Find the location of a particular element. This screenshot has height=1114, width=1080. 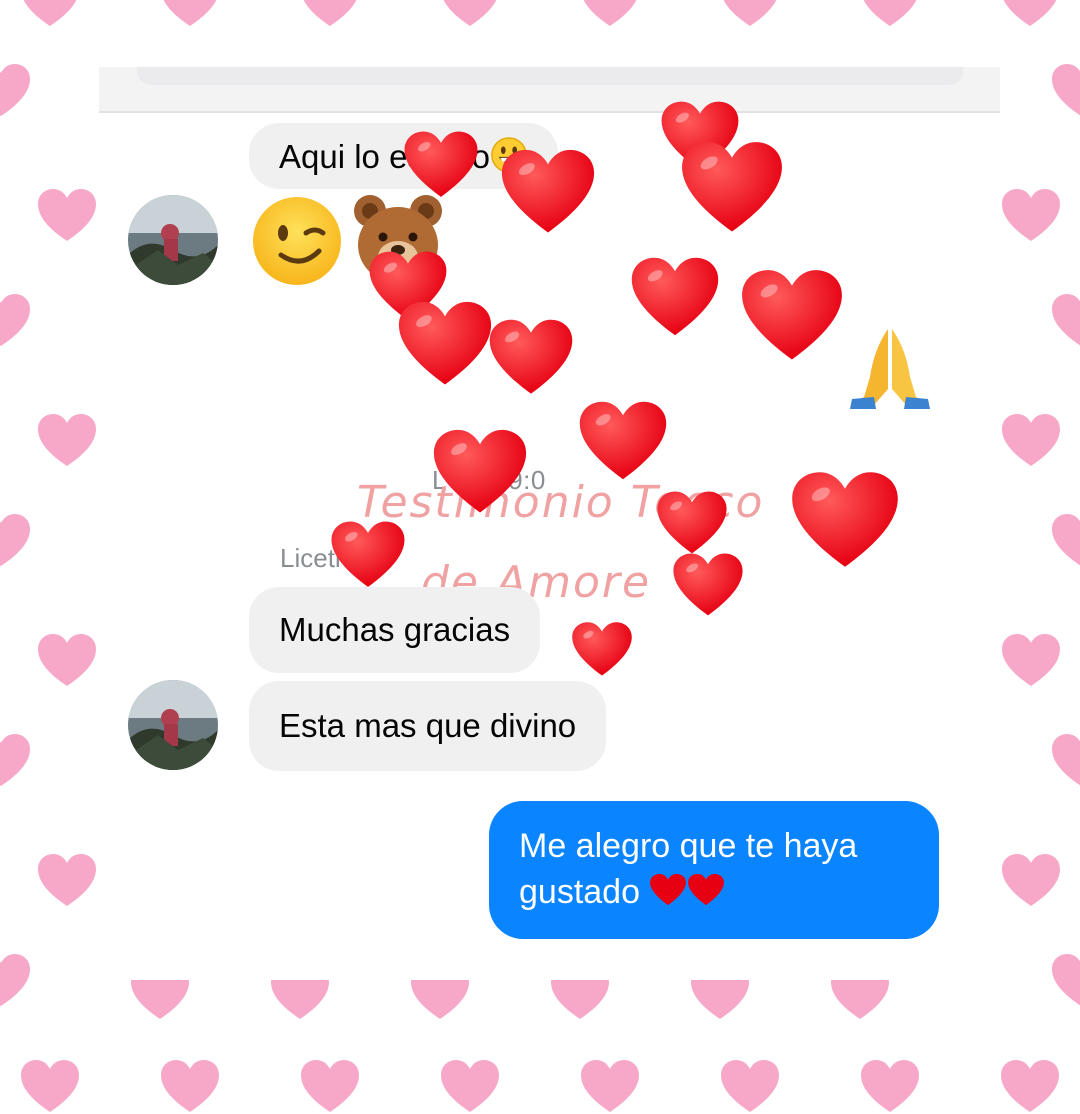

incoming-message-bubble: Esta mas que divino is located at coordinates (428, 726).